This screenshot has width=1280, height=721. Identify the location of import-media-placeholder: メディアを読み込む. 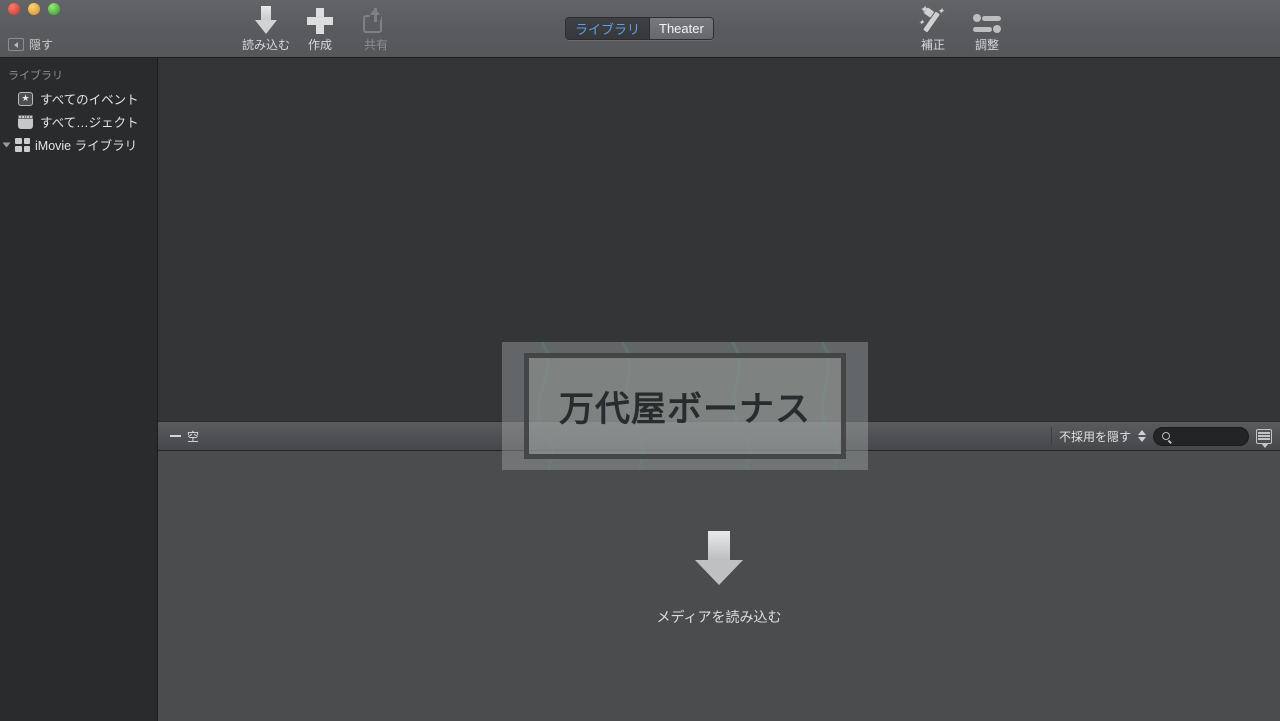
(719, 579).